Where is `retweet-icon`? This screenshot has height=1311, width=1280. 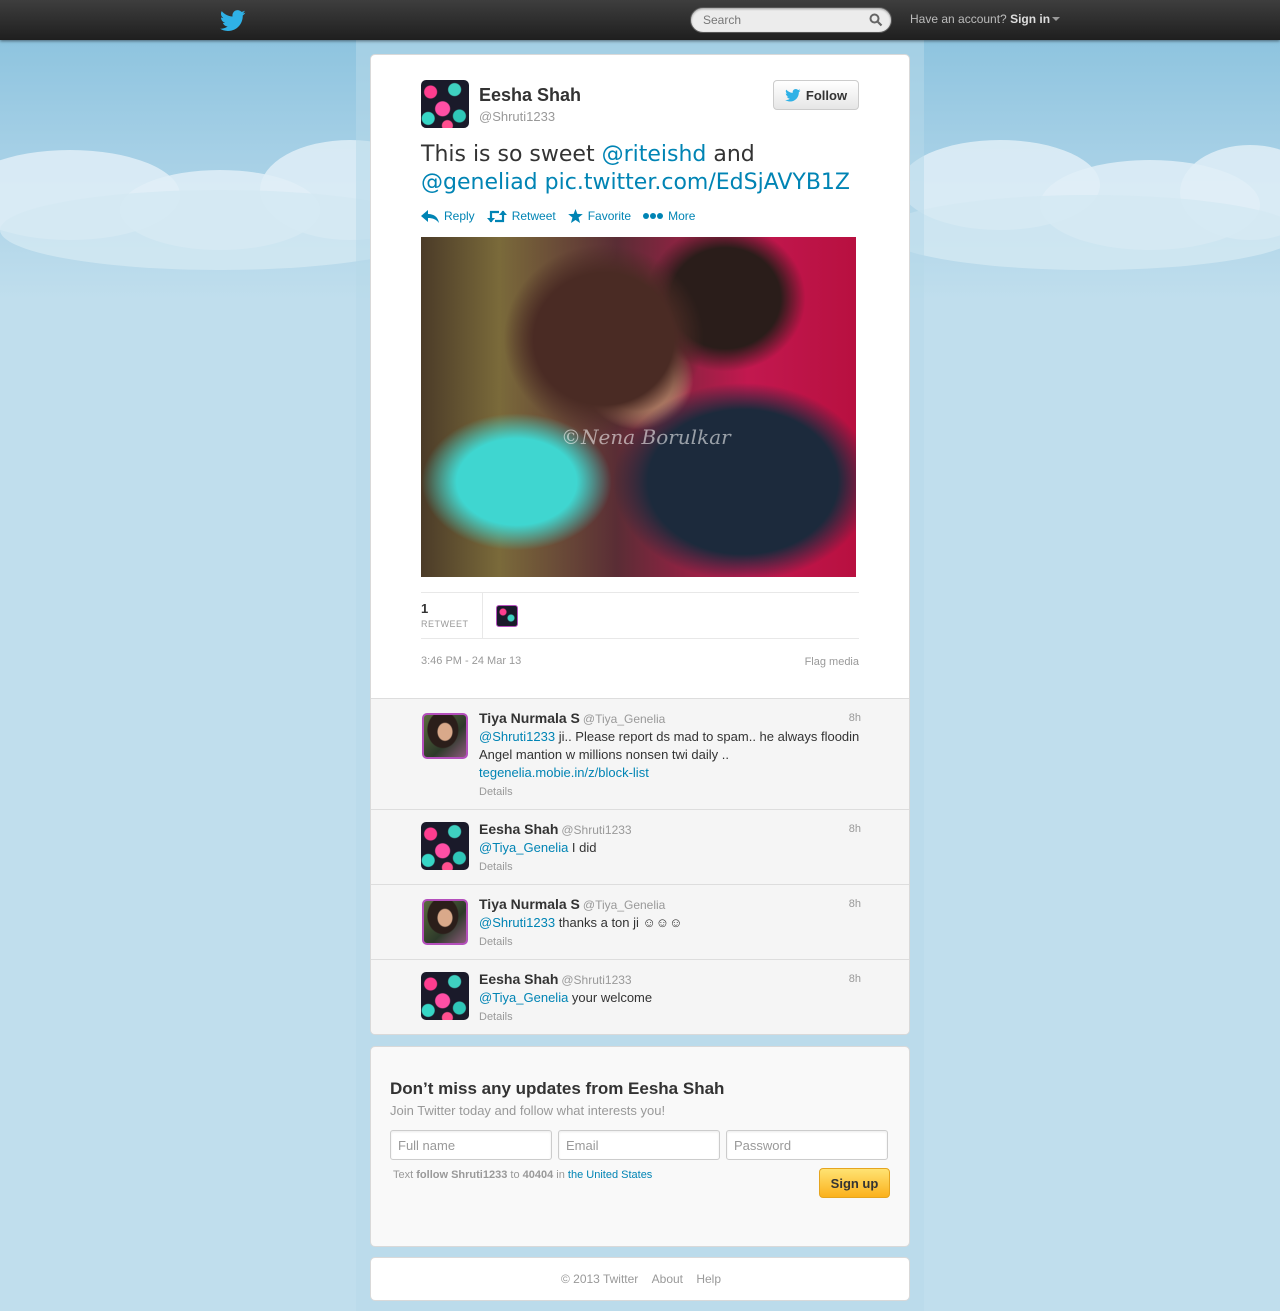
retweet-icon is located at coordinates (496, 216).